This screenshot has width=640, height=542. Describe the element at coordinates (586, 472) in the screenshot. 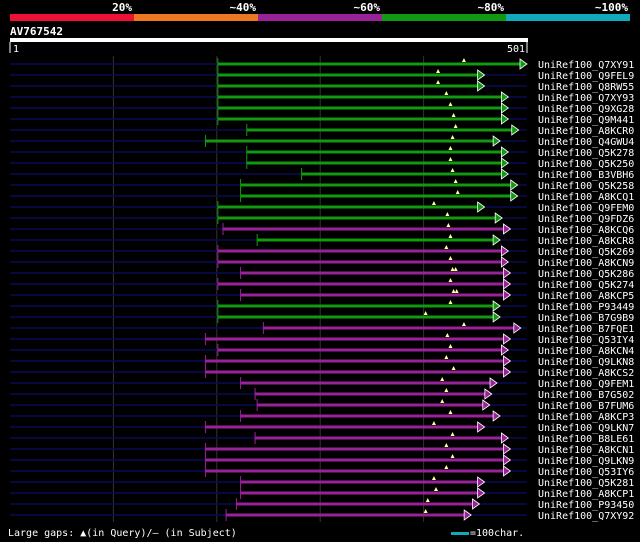

I see `hit-label: UniRef100_Q53IY6` at that location.